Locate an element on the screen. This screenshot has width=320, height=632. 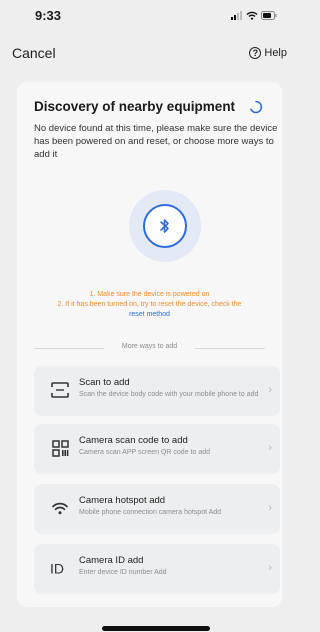
signal-icon is located at coordinates (236, 15).